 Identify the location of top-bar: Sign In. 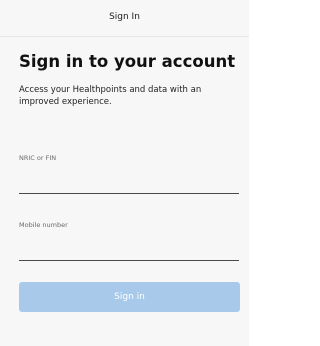
(124, 18).